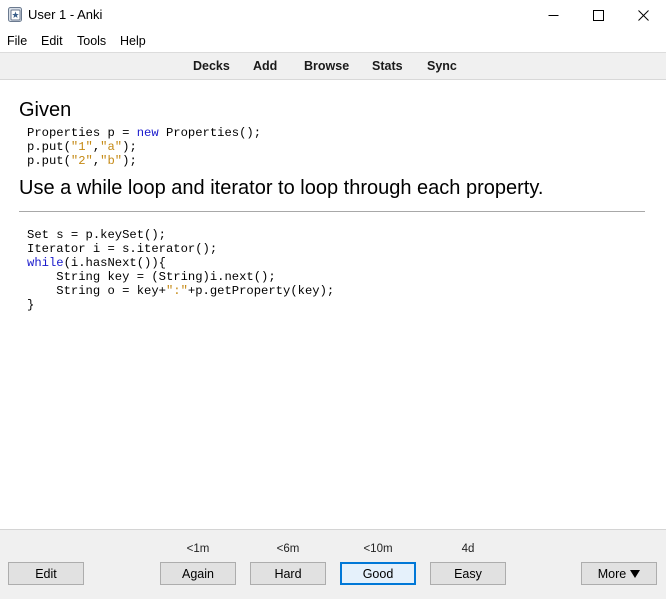 This screenshot has width=666, height=599. I want to click on interval-easy: 4d, so click(468, 549).